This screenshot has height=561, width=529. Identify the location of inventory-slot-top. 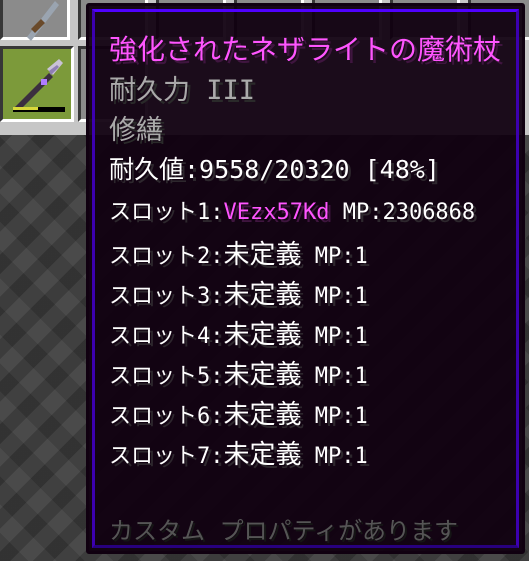
(35, 20).